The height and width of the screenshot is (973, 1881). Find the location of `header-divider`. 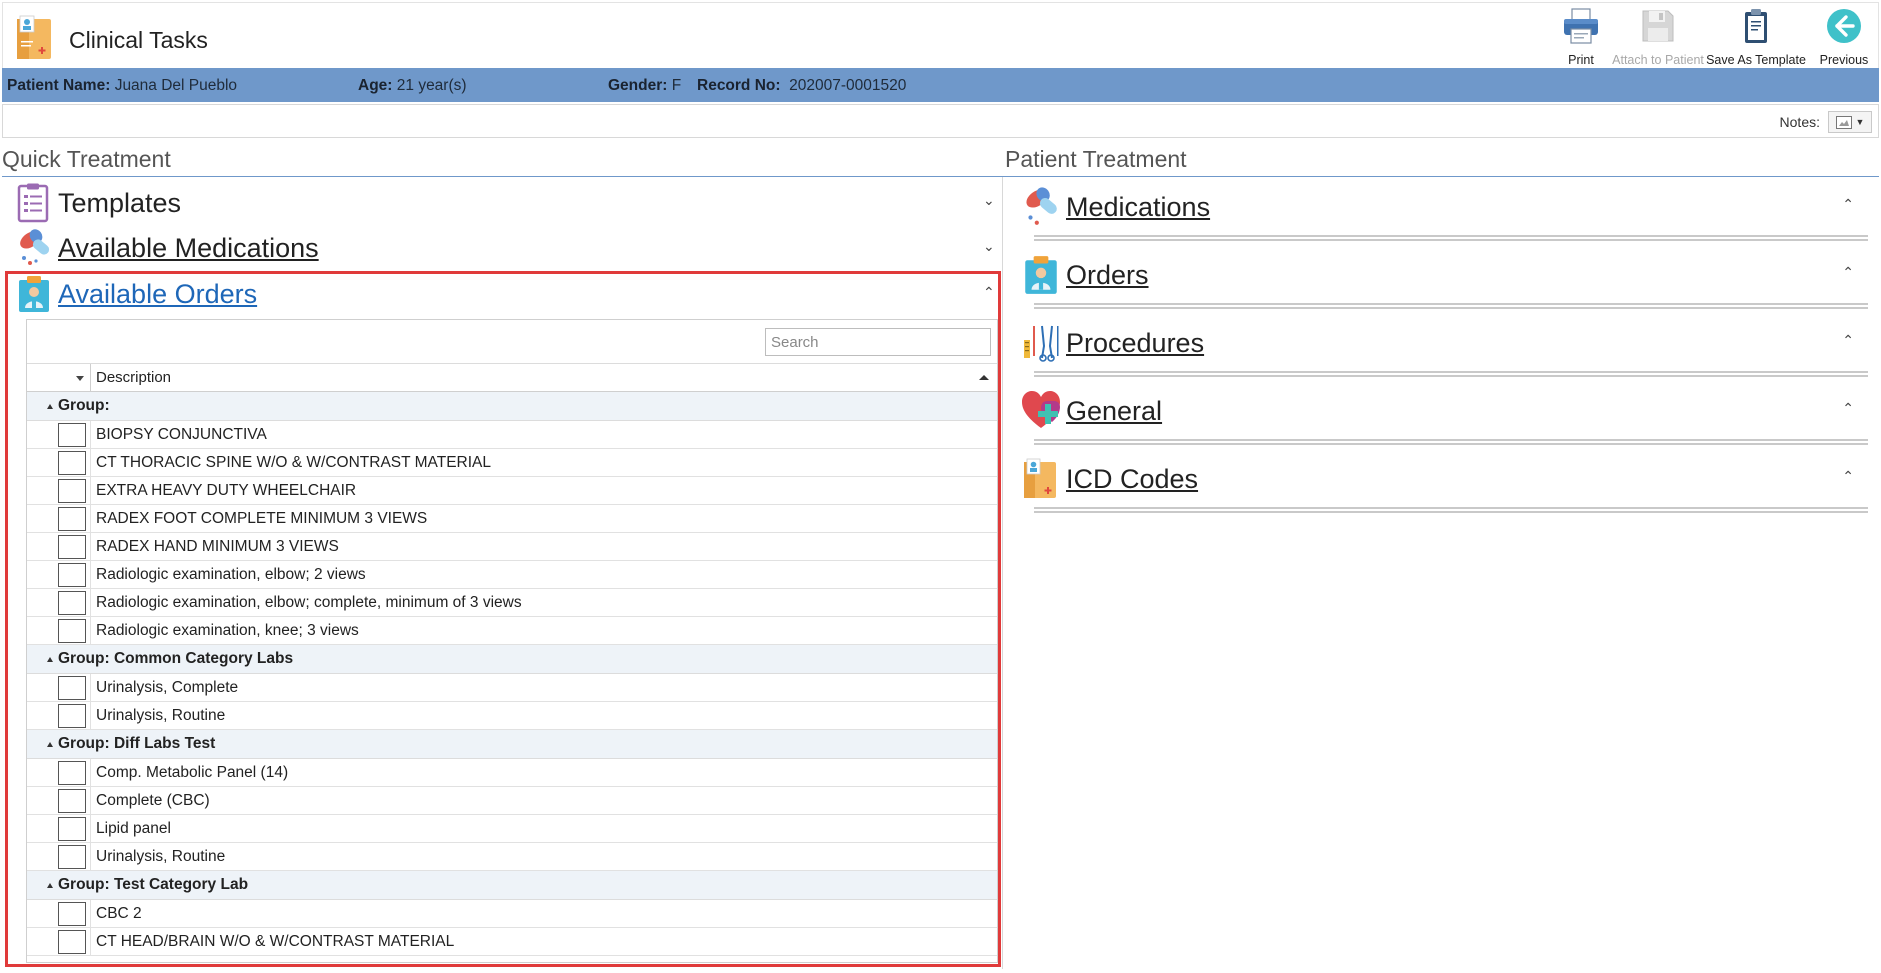

header-divider is located at coordinates (940, 176).